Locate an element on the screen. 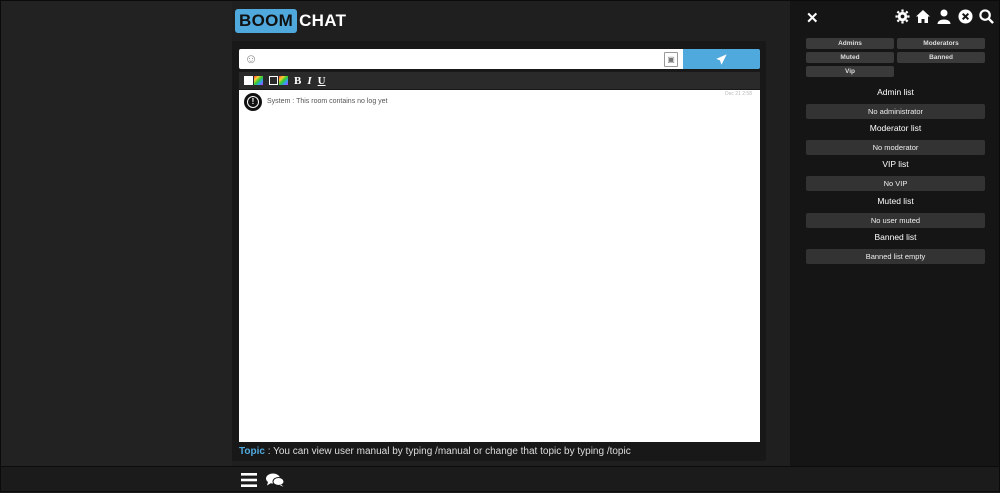 This screenshot has height=493, width=1000. logo-chat: CHAT is located at coordinates (323, 20).